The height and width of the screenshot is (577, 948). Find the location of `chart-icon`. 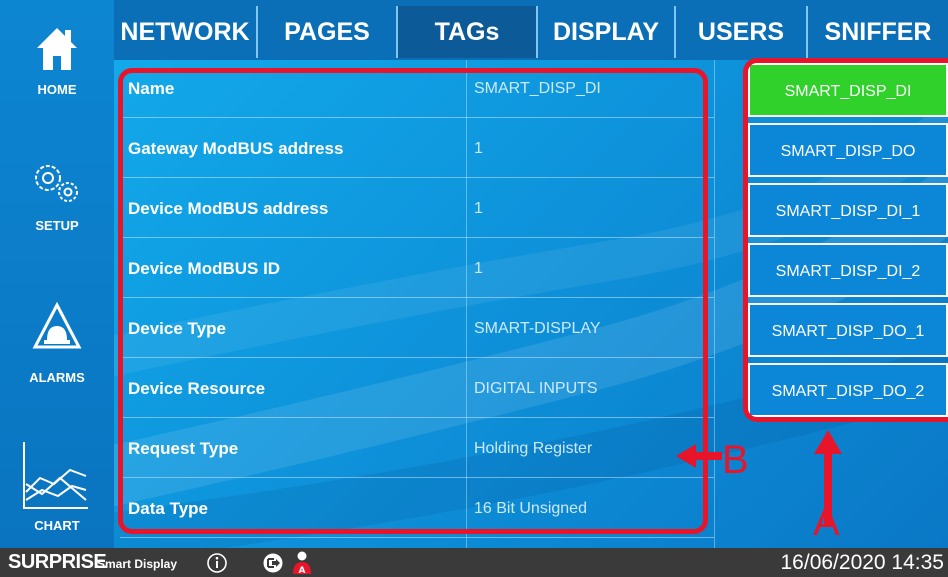

chart-icon is located at coordinates (55, 475).